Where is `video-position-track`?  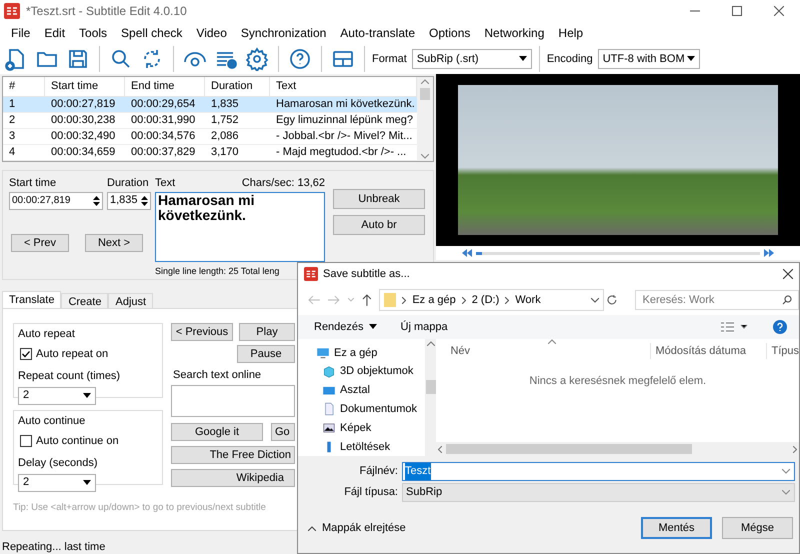
video-position-track is located at coordinates (618, 253).